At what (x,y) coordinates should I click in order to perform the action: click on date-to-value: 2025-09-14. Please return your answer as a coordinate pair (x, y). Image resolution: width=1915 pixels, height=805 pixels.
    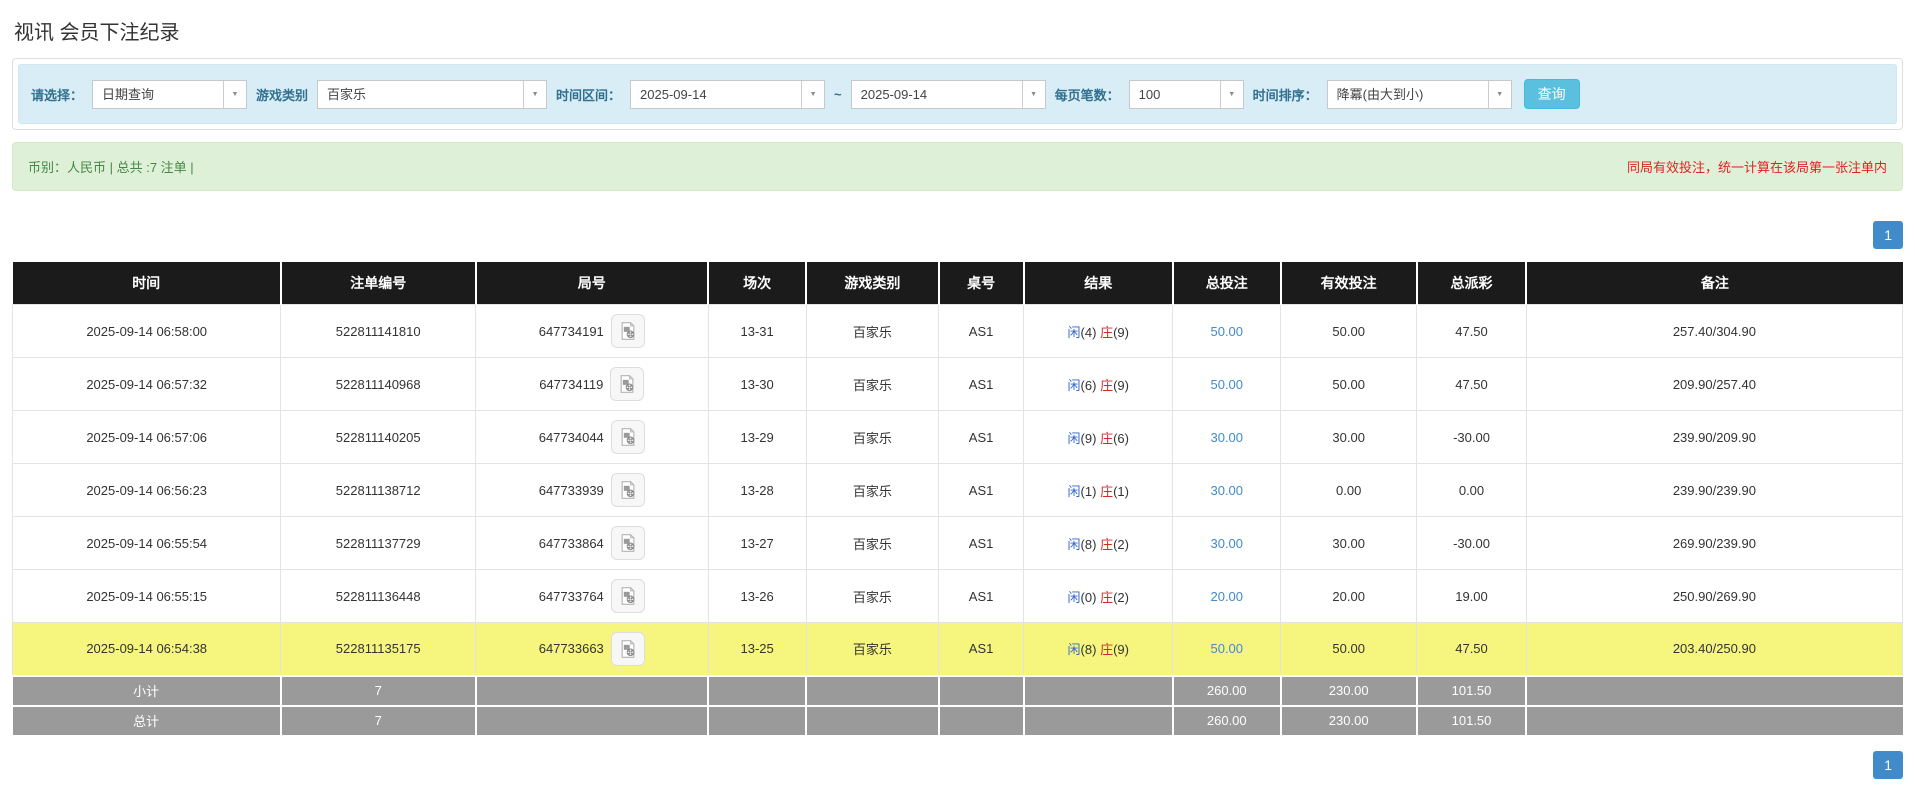
    Looking at the image, I should click on (894, 94).